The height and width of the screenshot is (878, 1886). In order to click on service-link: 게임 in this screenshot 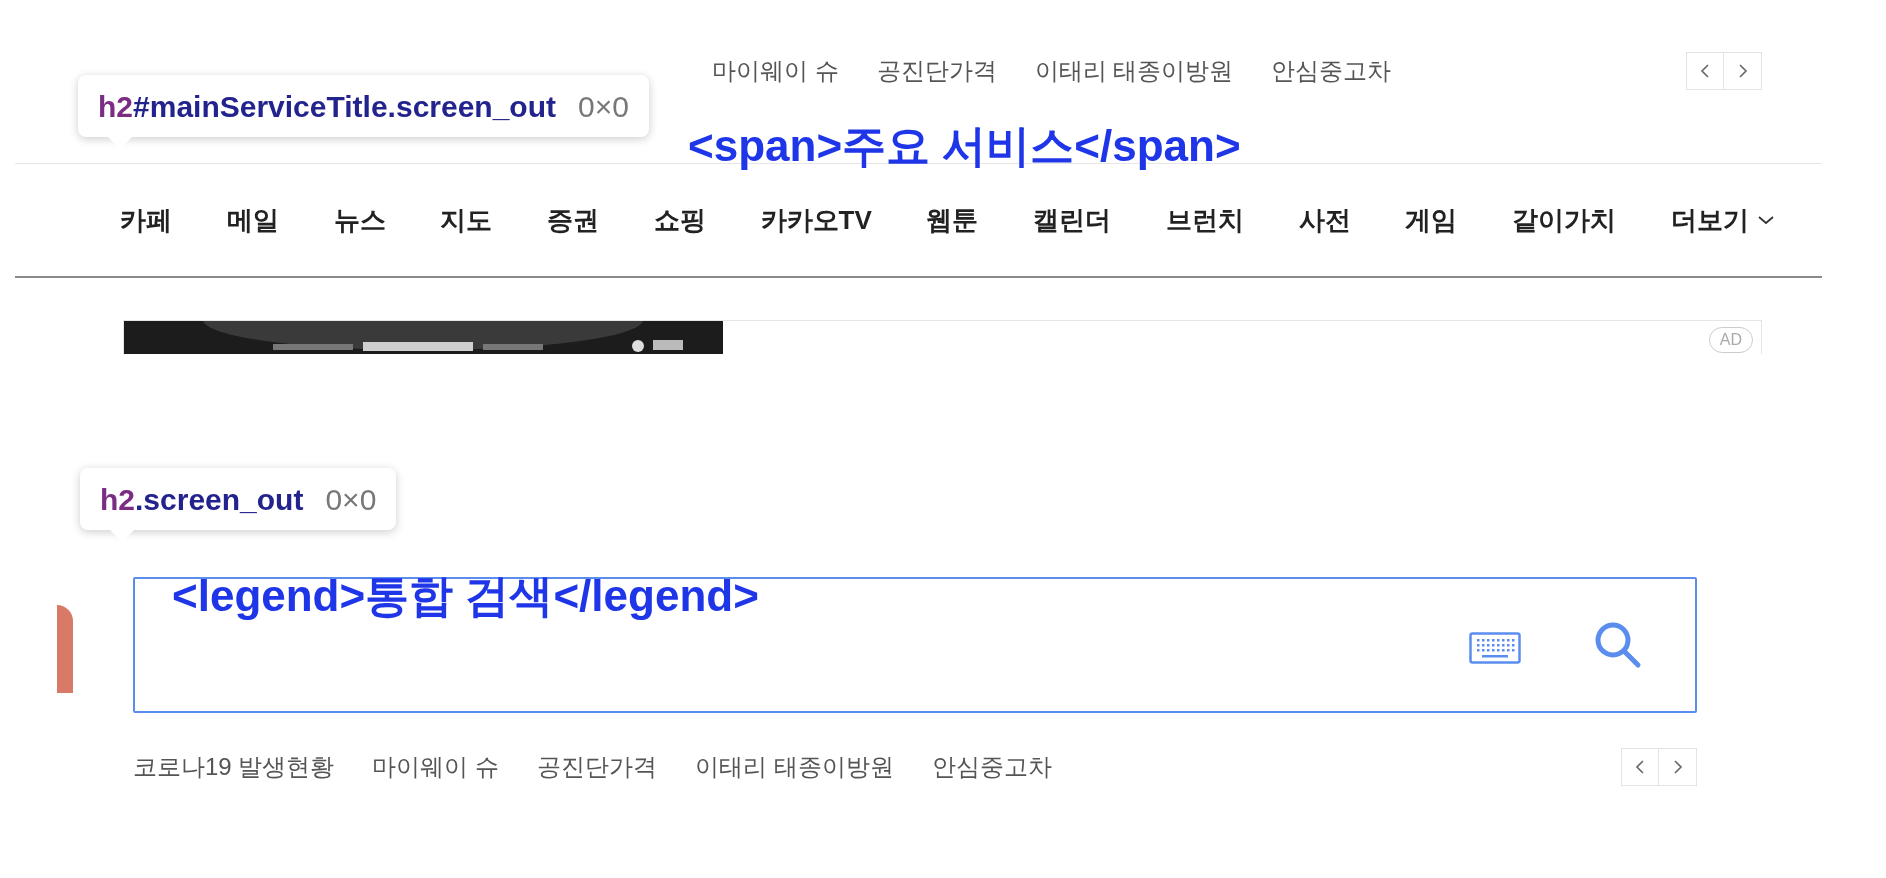, I will do `click(1431, 220)`.